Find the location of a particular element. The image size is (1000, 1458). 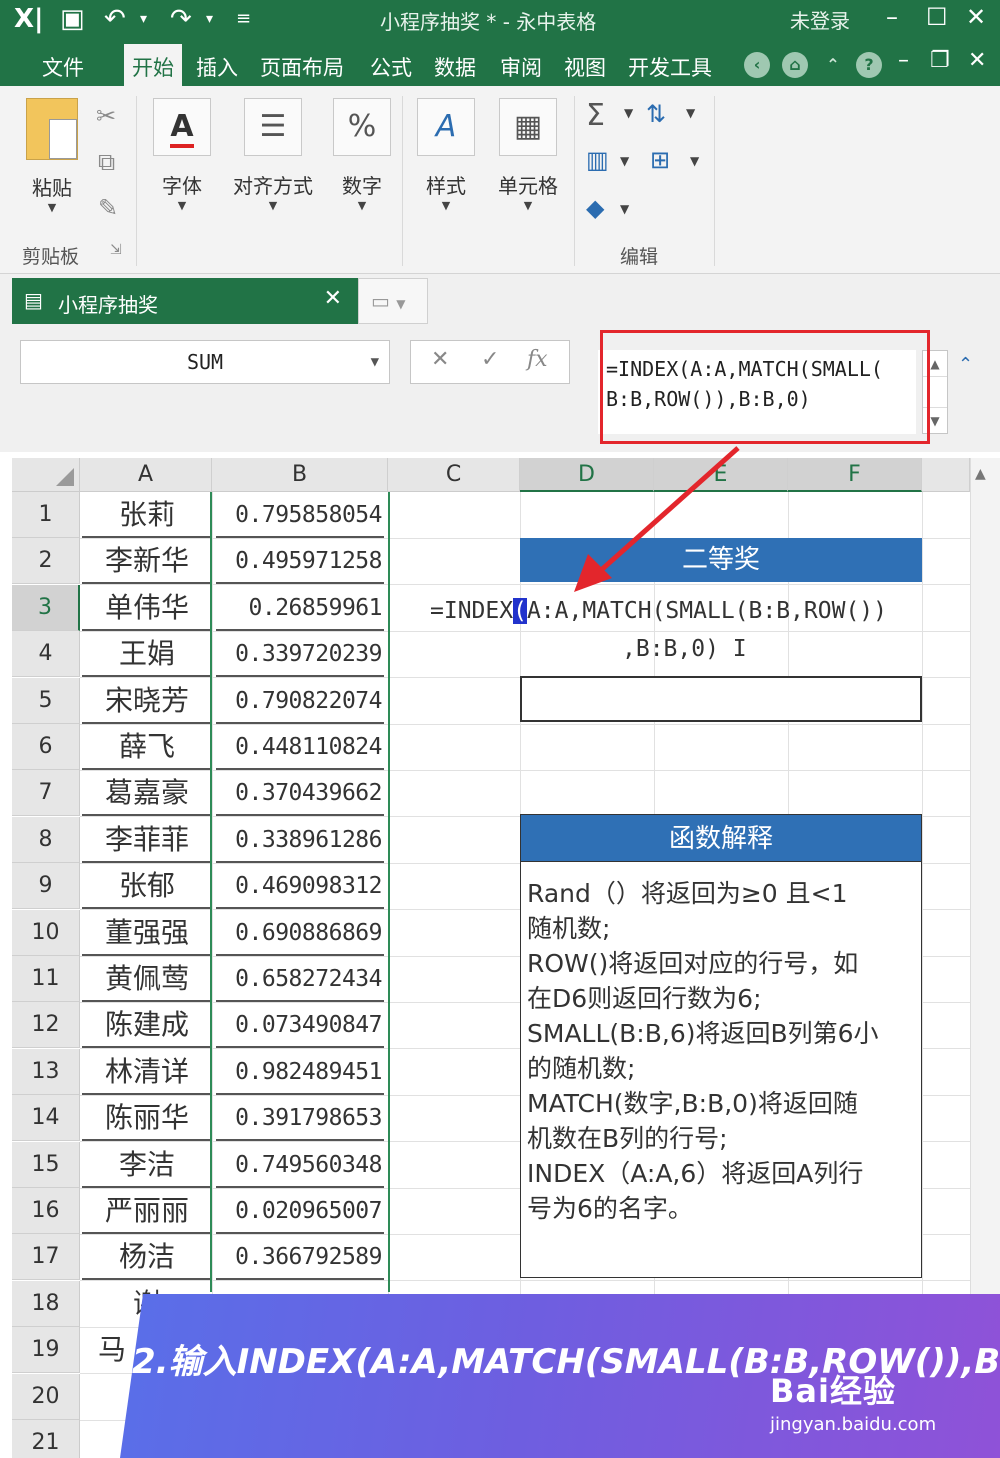

random-value-cell: 0.338961286 is located at coordinates (300, 840).